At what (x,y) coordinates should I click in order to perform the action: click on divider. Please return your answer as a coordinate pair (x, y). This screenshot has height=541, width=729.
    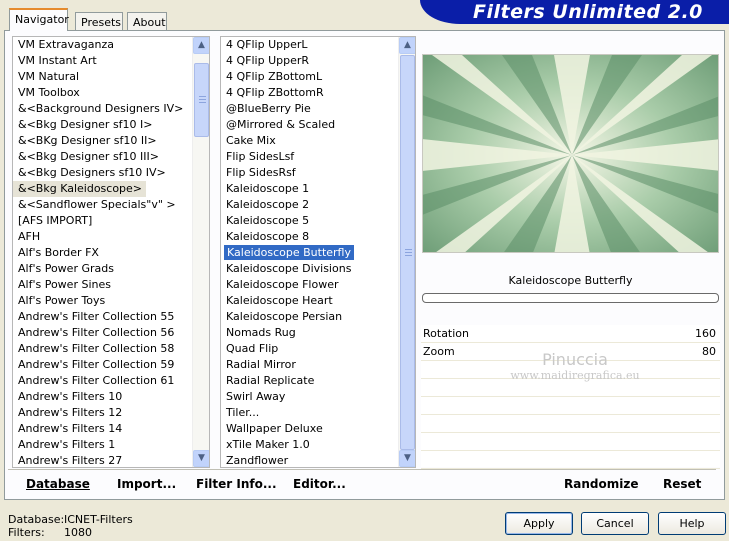
    Looking at the image, I should click on (362, 469).